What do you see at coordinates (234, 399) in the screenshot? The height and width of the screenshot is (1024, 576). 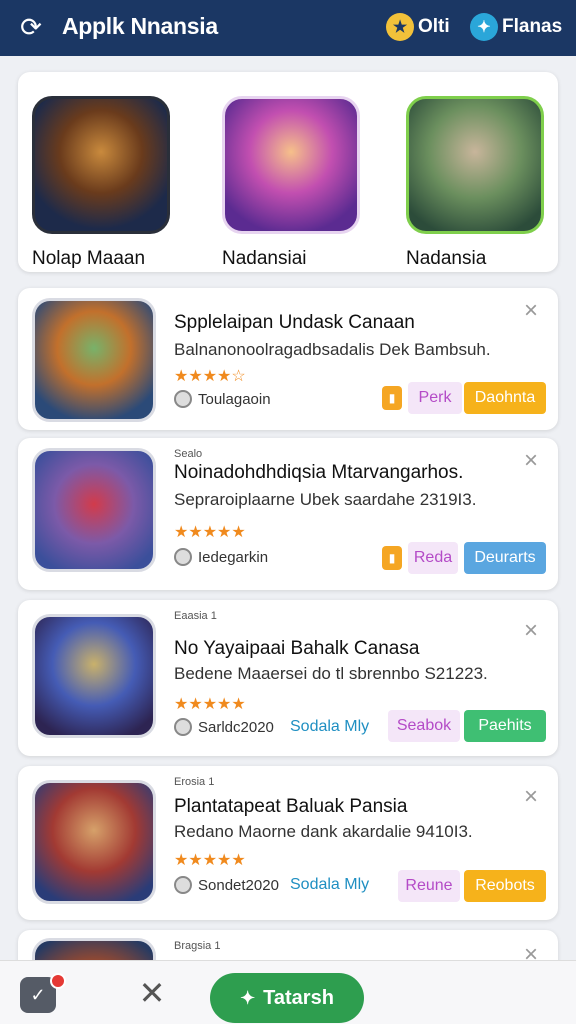 I see `game-meta-text: Toulagaoin` at bounding box center [234, 399].